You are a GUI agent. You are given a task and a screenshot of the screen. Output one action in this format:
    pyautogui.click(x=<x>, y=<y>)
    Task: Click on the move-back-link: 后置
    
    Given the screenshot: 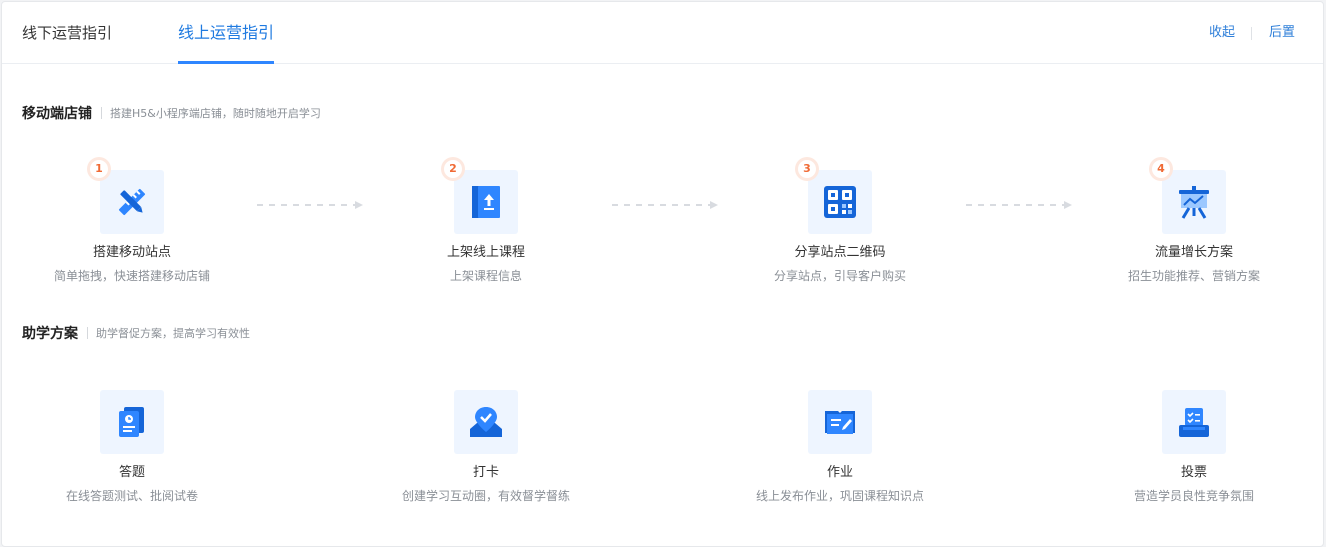 What is the action you would take?
    pyautogui.click(x=1282, y=33)
    